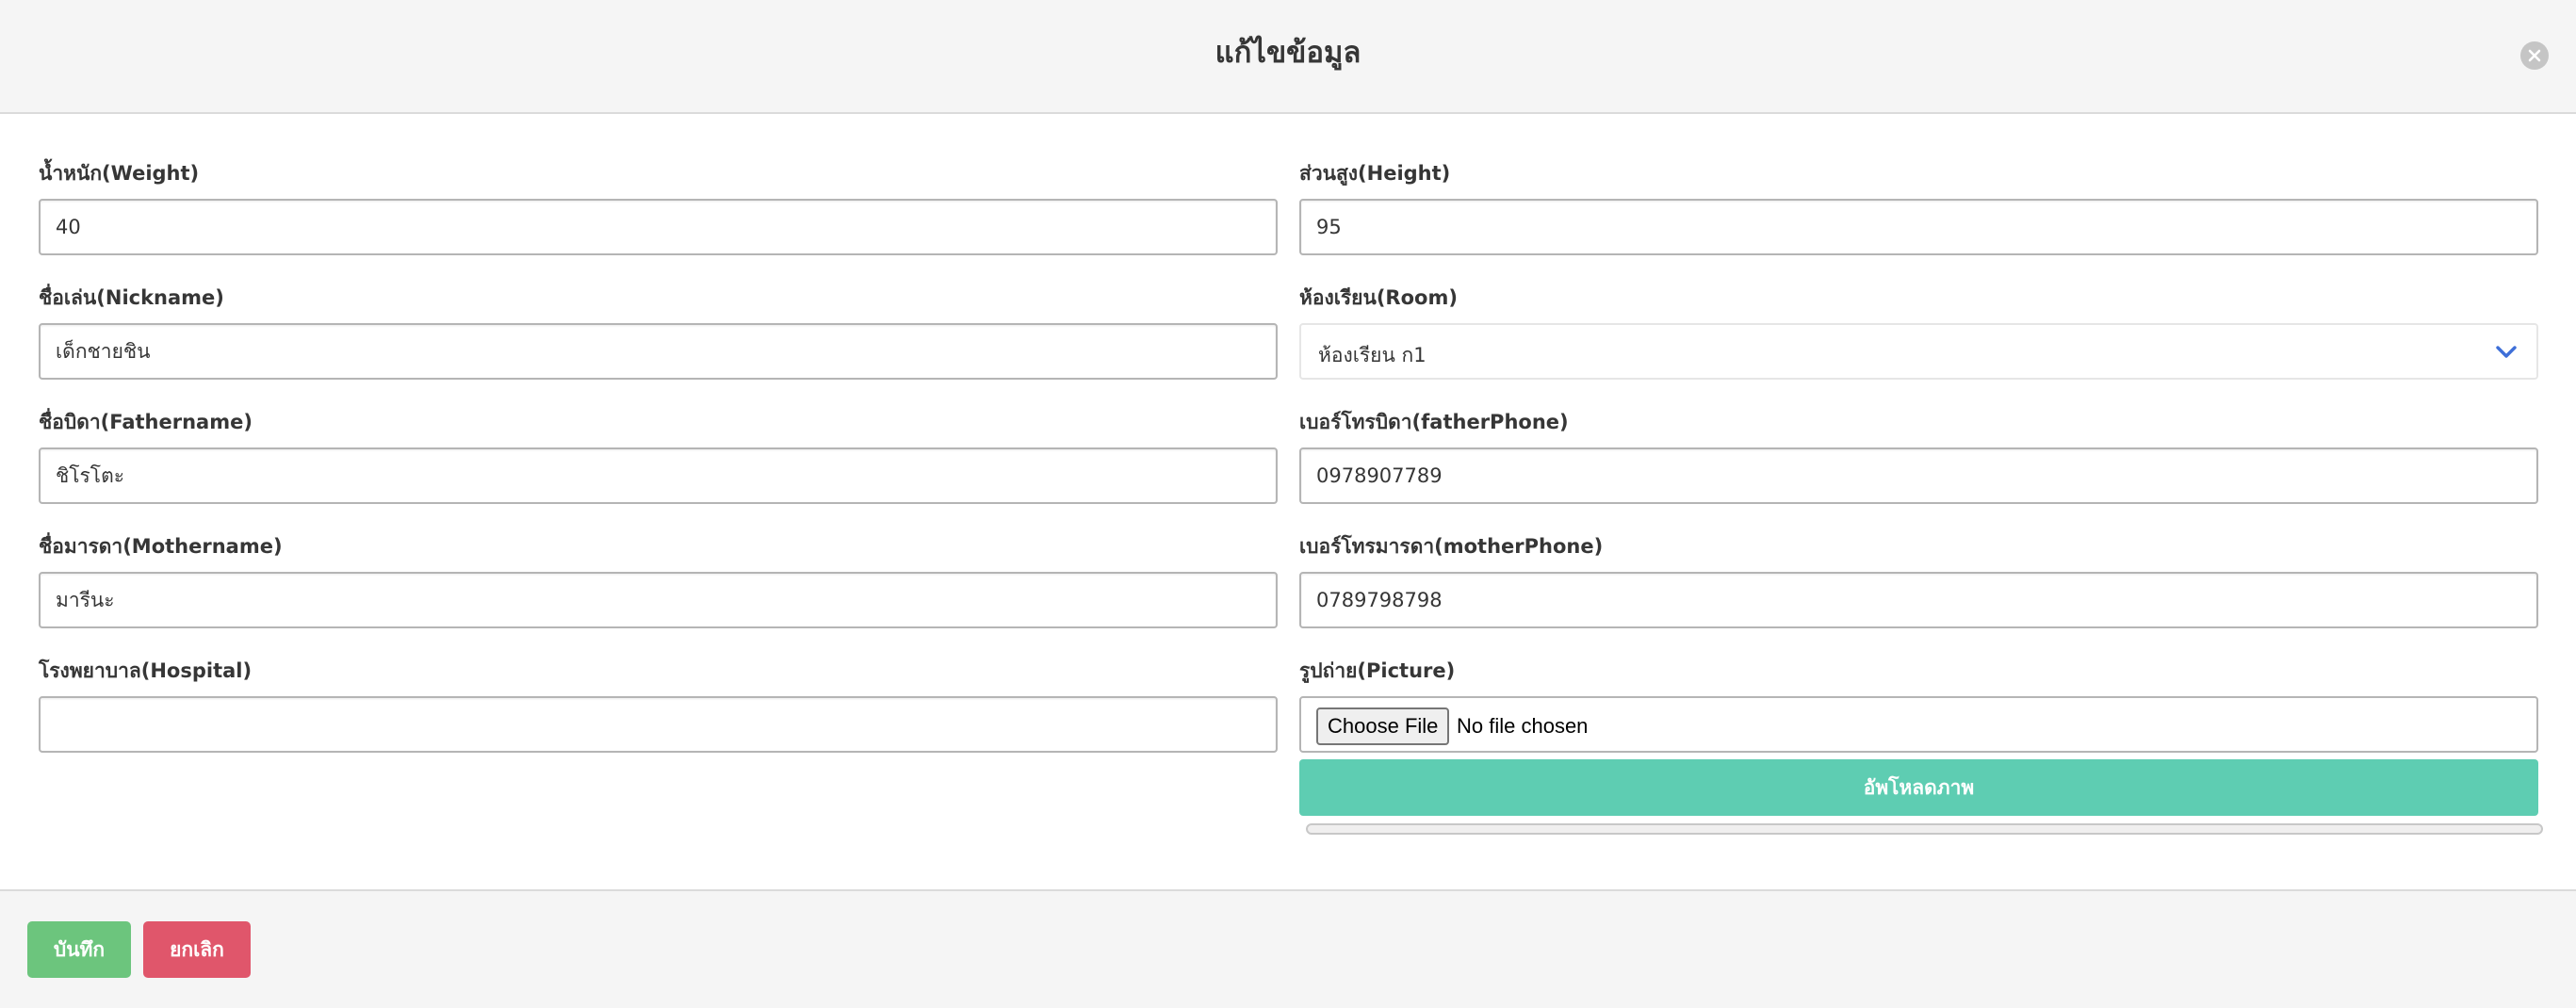  Describe the element at coordinates (1378, 297) in the screenshot. I see `room-label: ห้องเรียน(Room)` at that location.